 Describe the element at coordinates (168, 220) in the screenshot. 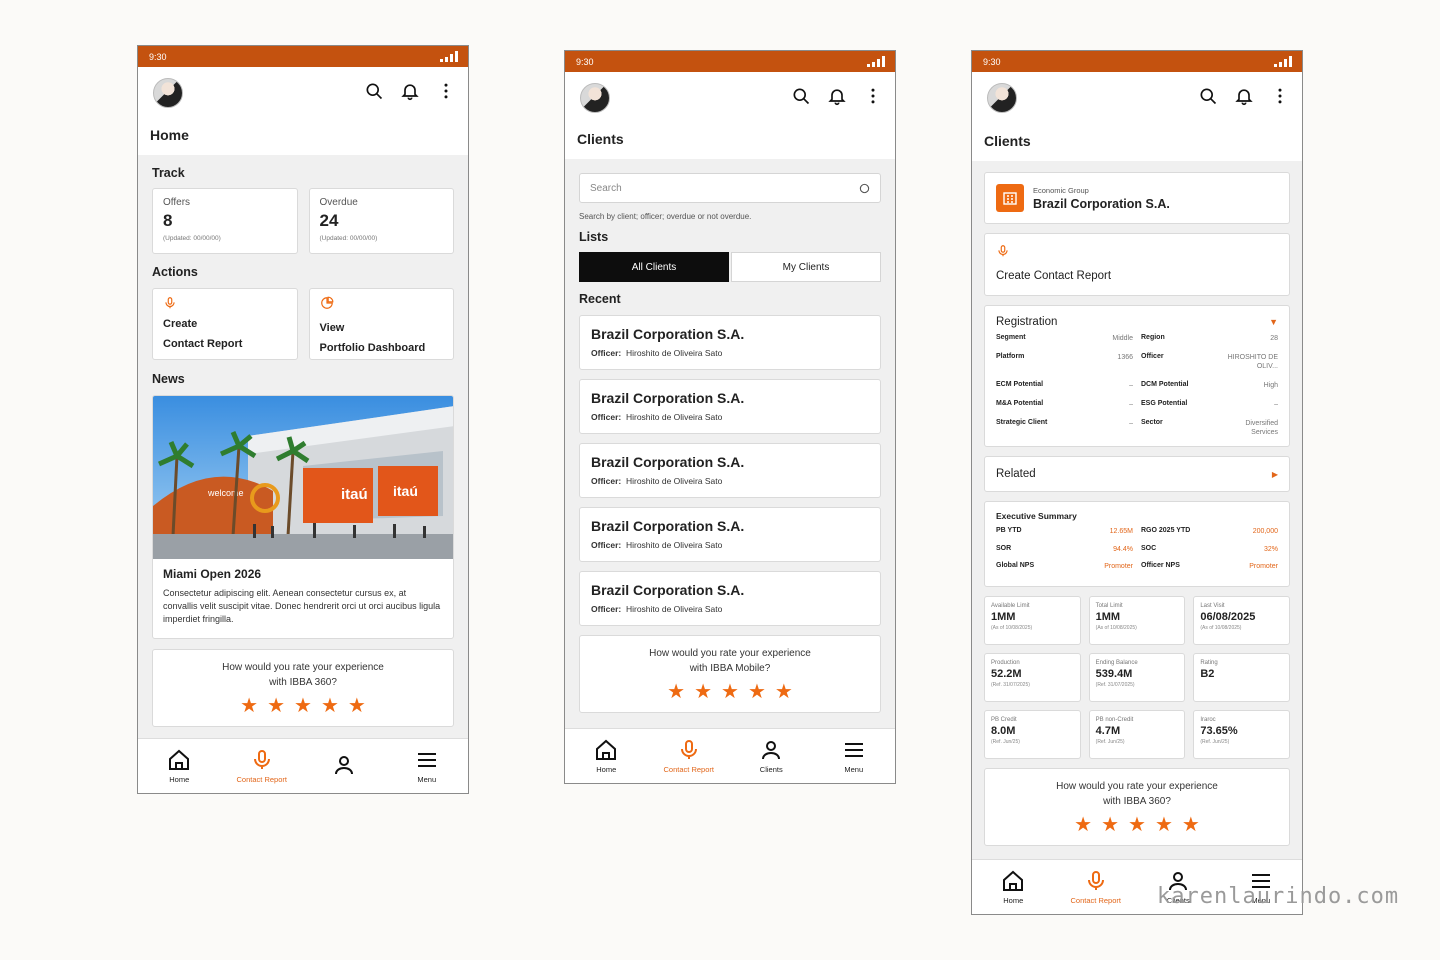

I see `offers-count: 8` at that location.